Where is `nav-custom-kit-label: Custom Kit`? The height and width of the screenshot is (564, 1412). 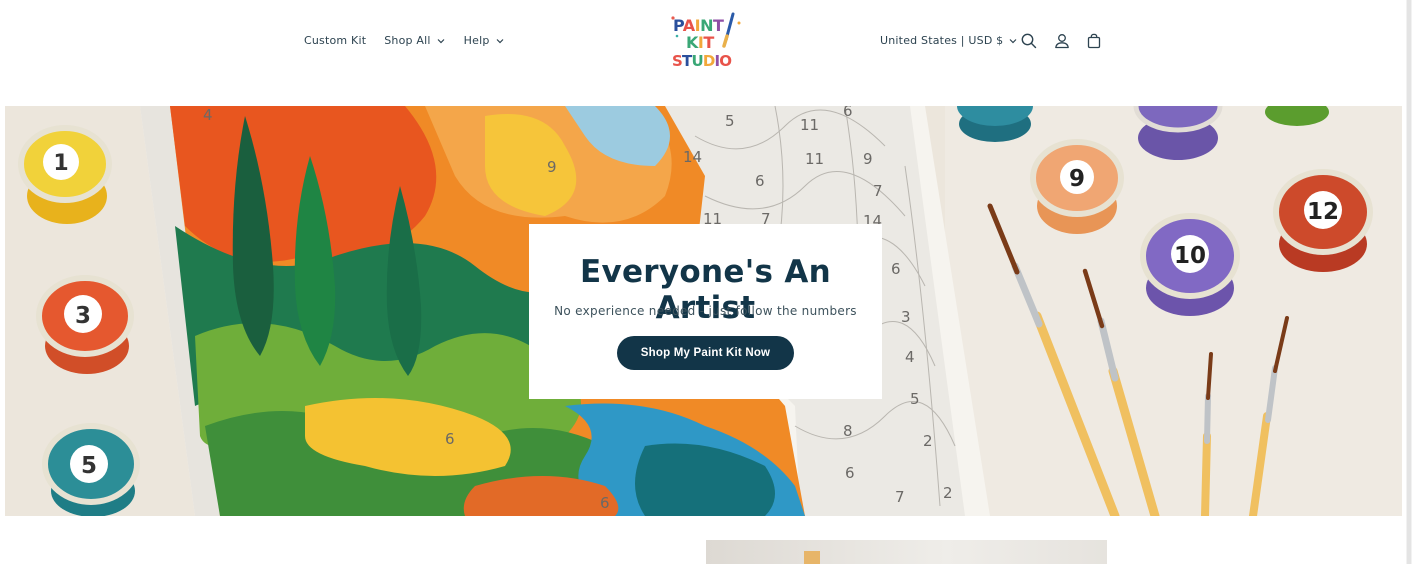 nav-custom-kit-label: Custom Kit is located at coordinates (335, 40).